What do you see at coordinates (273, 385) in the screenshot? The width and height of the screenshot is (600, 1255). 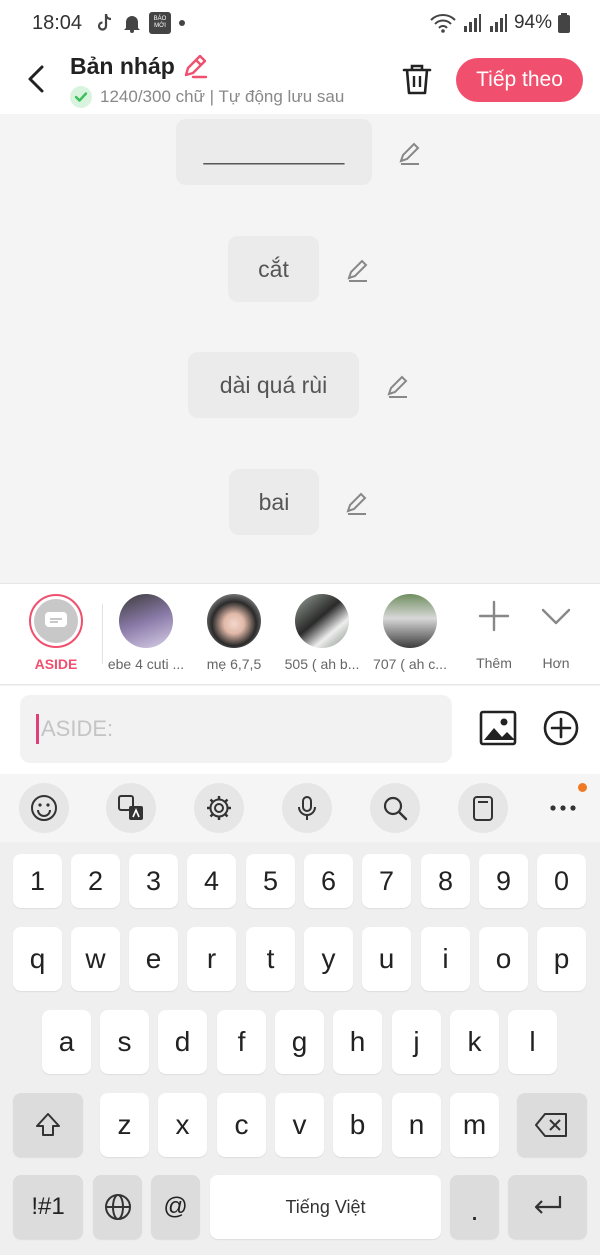 I see `message-bubble: dài quá rùi` at bounding box center [273, 385].